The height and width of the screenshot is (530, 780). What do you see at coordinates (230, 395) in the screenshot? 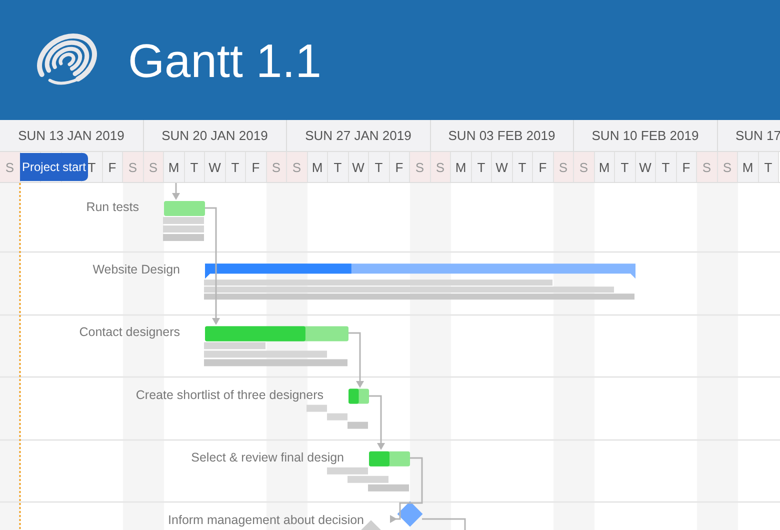
I see `task-label: Create shortlist of three designers` at bounding box center [230, 395].